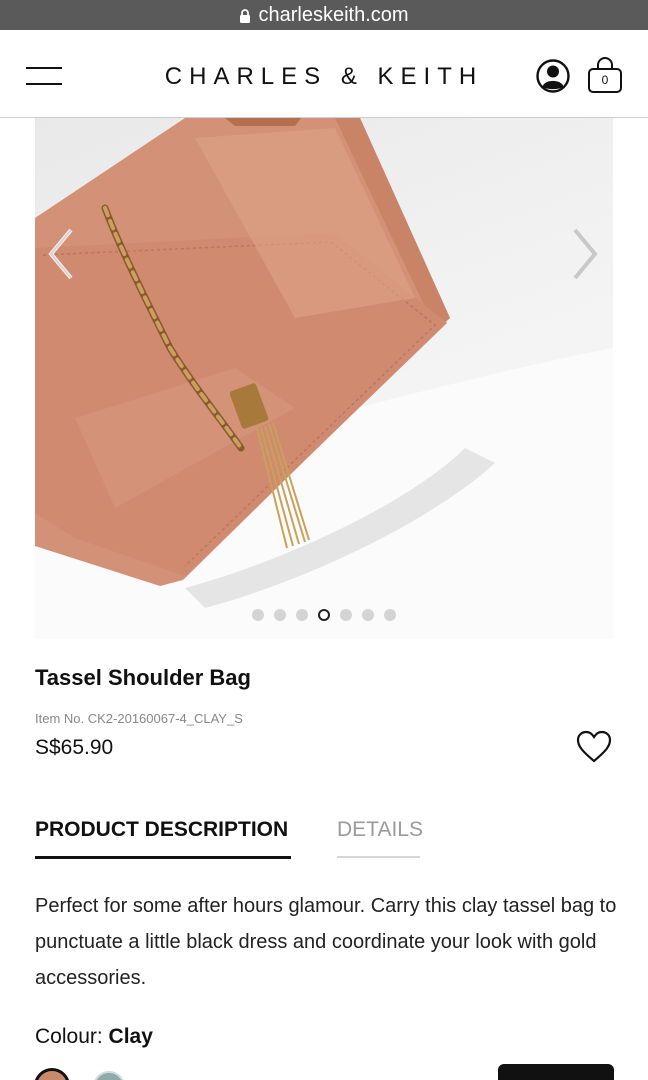  What do you see at coordinates (333, 14) in the screenshot?
I see `browser-url: charleskeith.com` at bounding box center [333, 14].